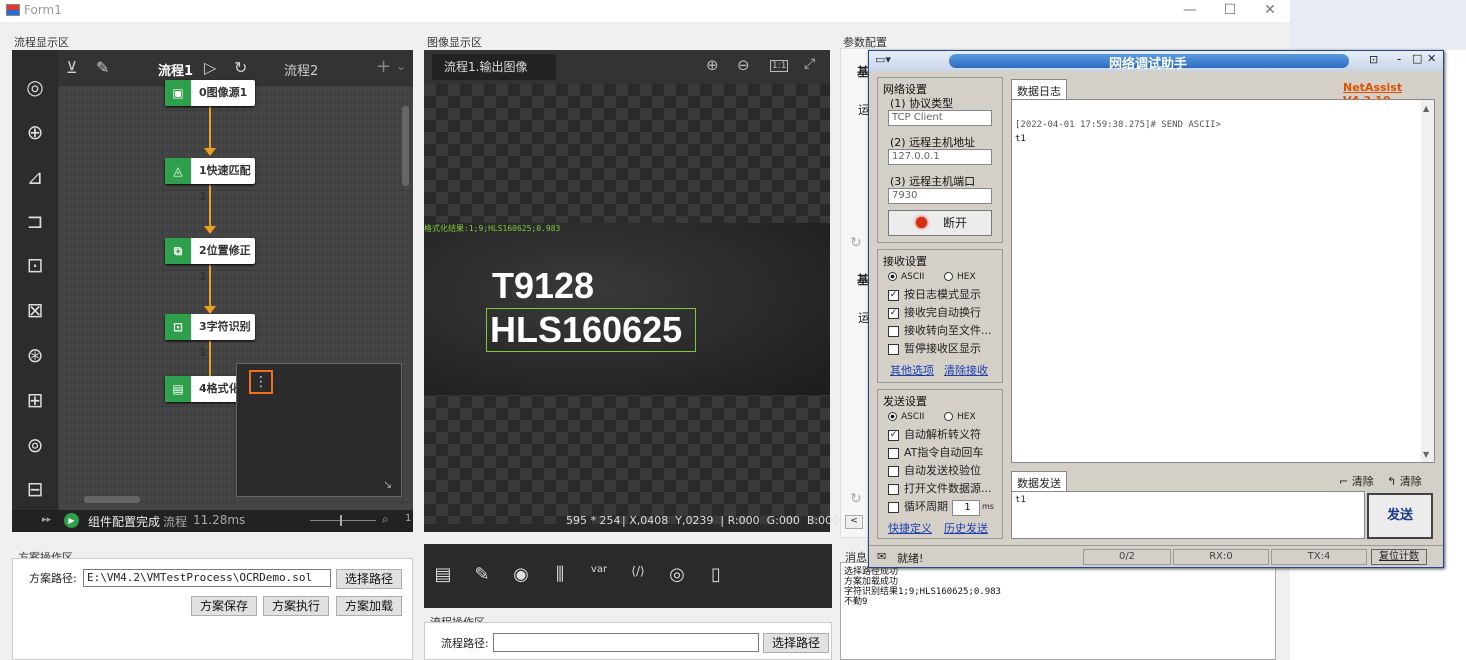 This screenshot has width=1466, height=660. I want to click on zoom-slider, so click(343, 520).